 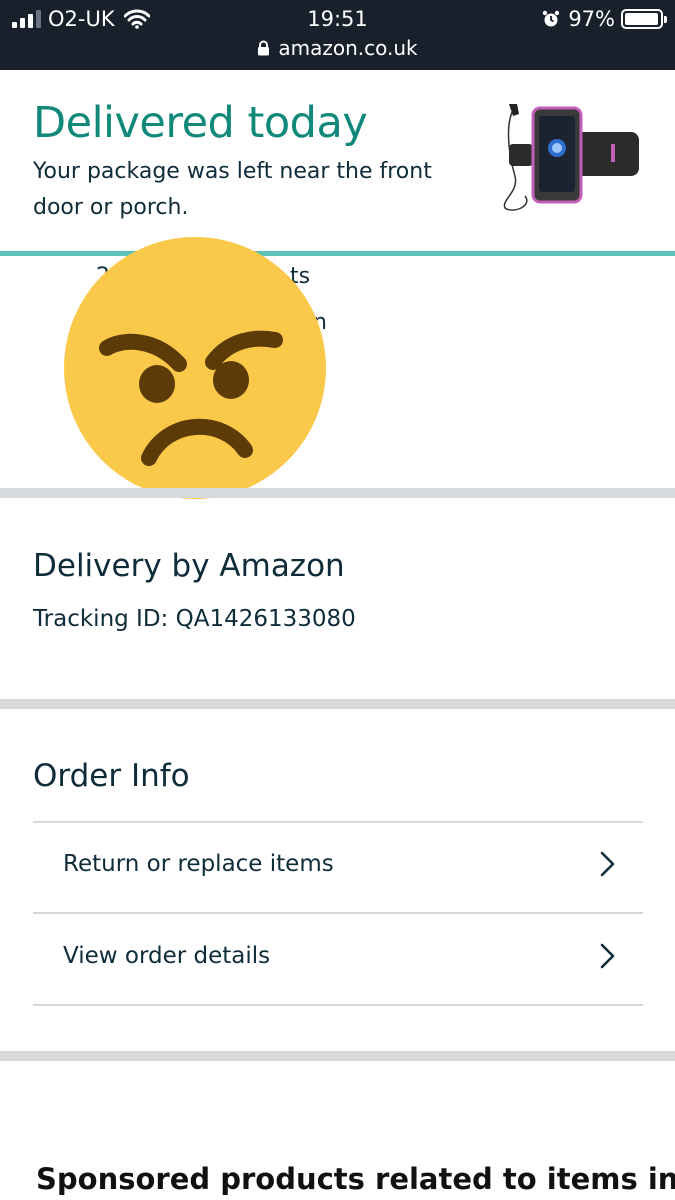 I want to click on divider, so click(x=338, y=1005).